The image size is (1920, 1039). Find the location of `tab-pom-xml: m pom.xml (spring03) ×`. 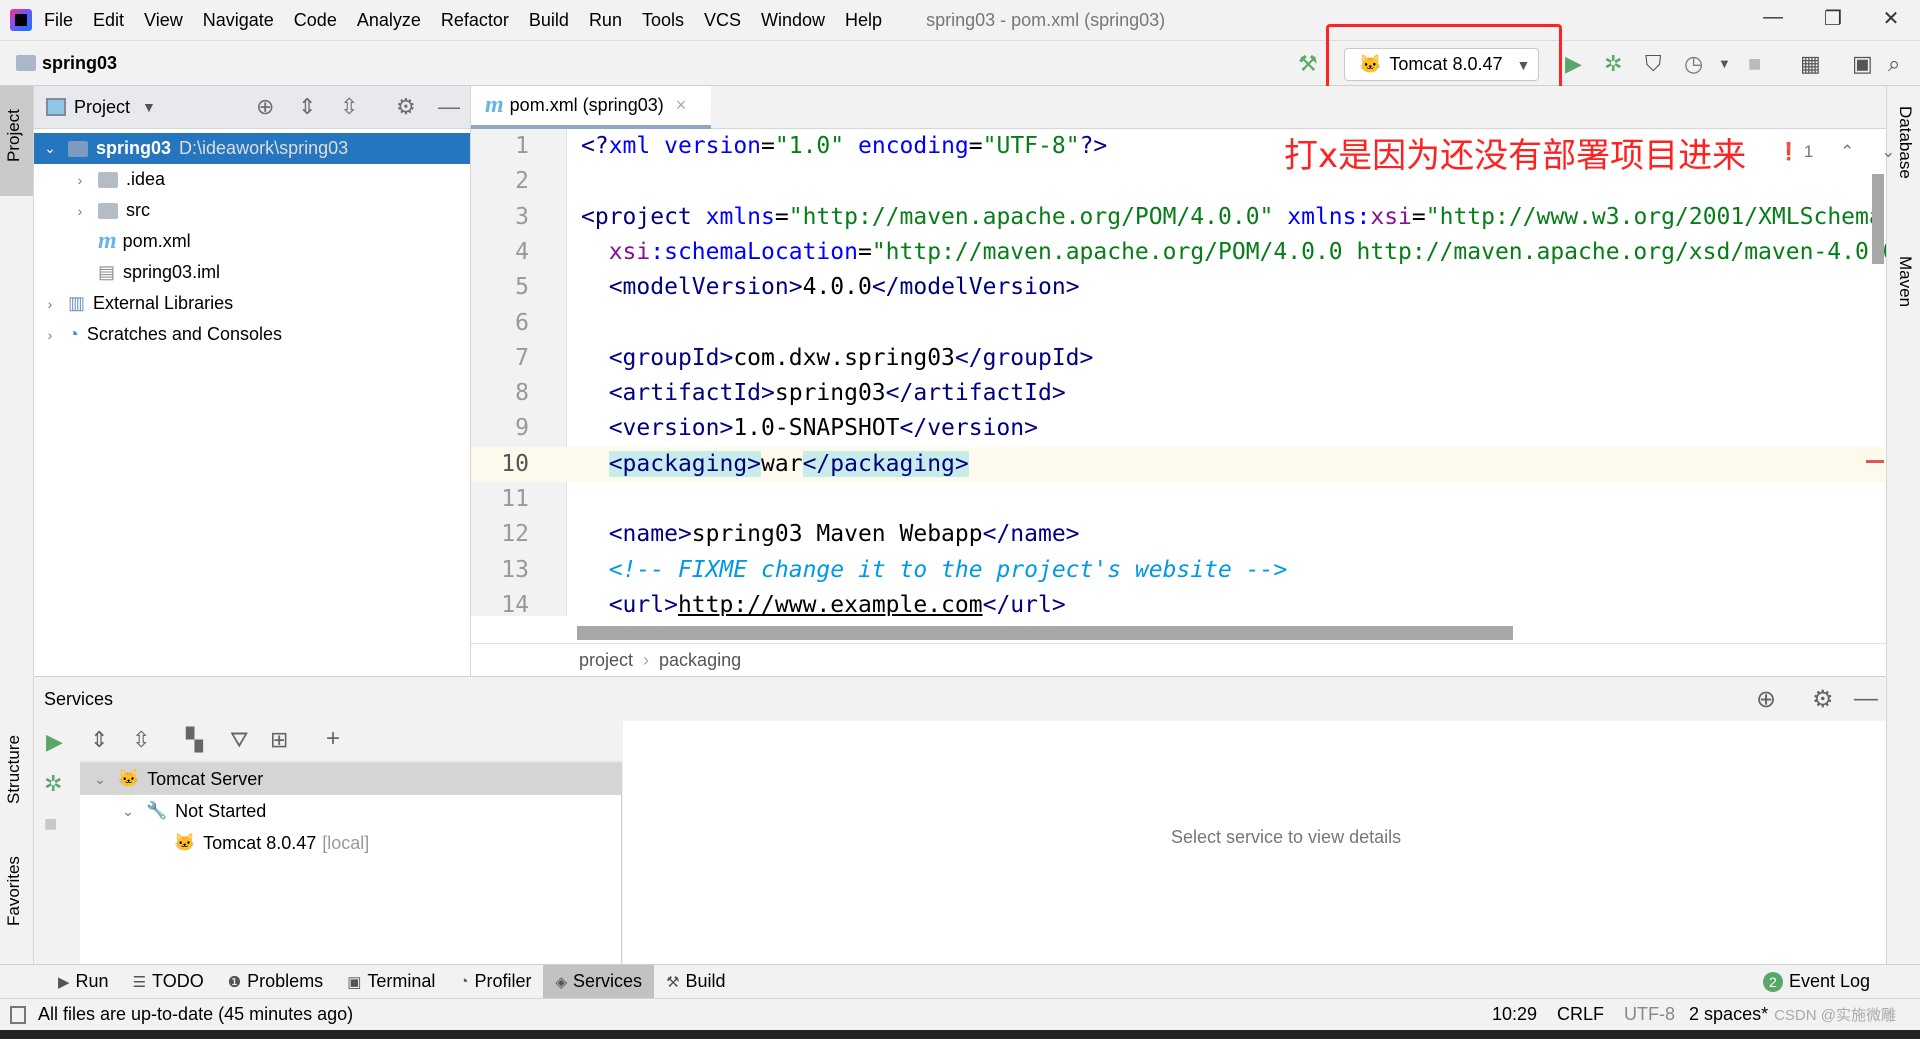

tab-pom-xml: m pom.xml (spring03) × is located at coordinates (591, 107).